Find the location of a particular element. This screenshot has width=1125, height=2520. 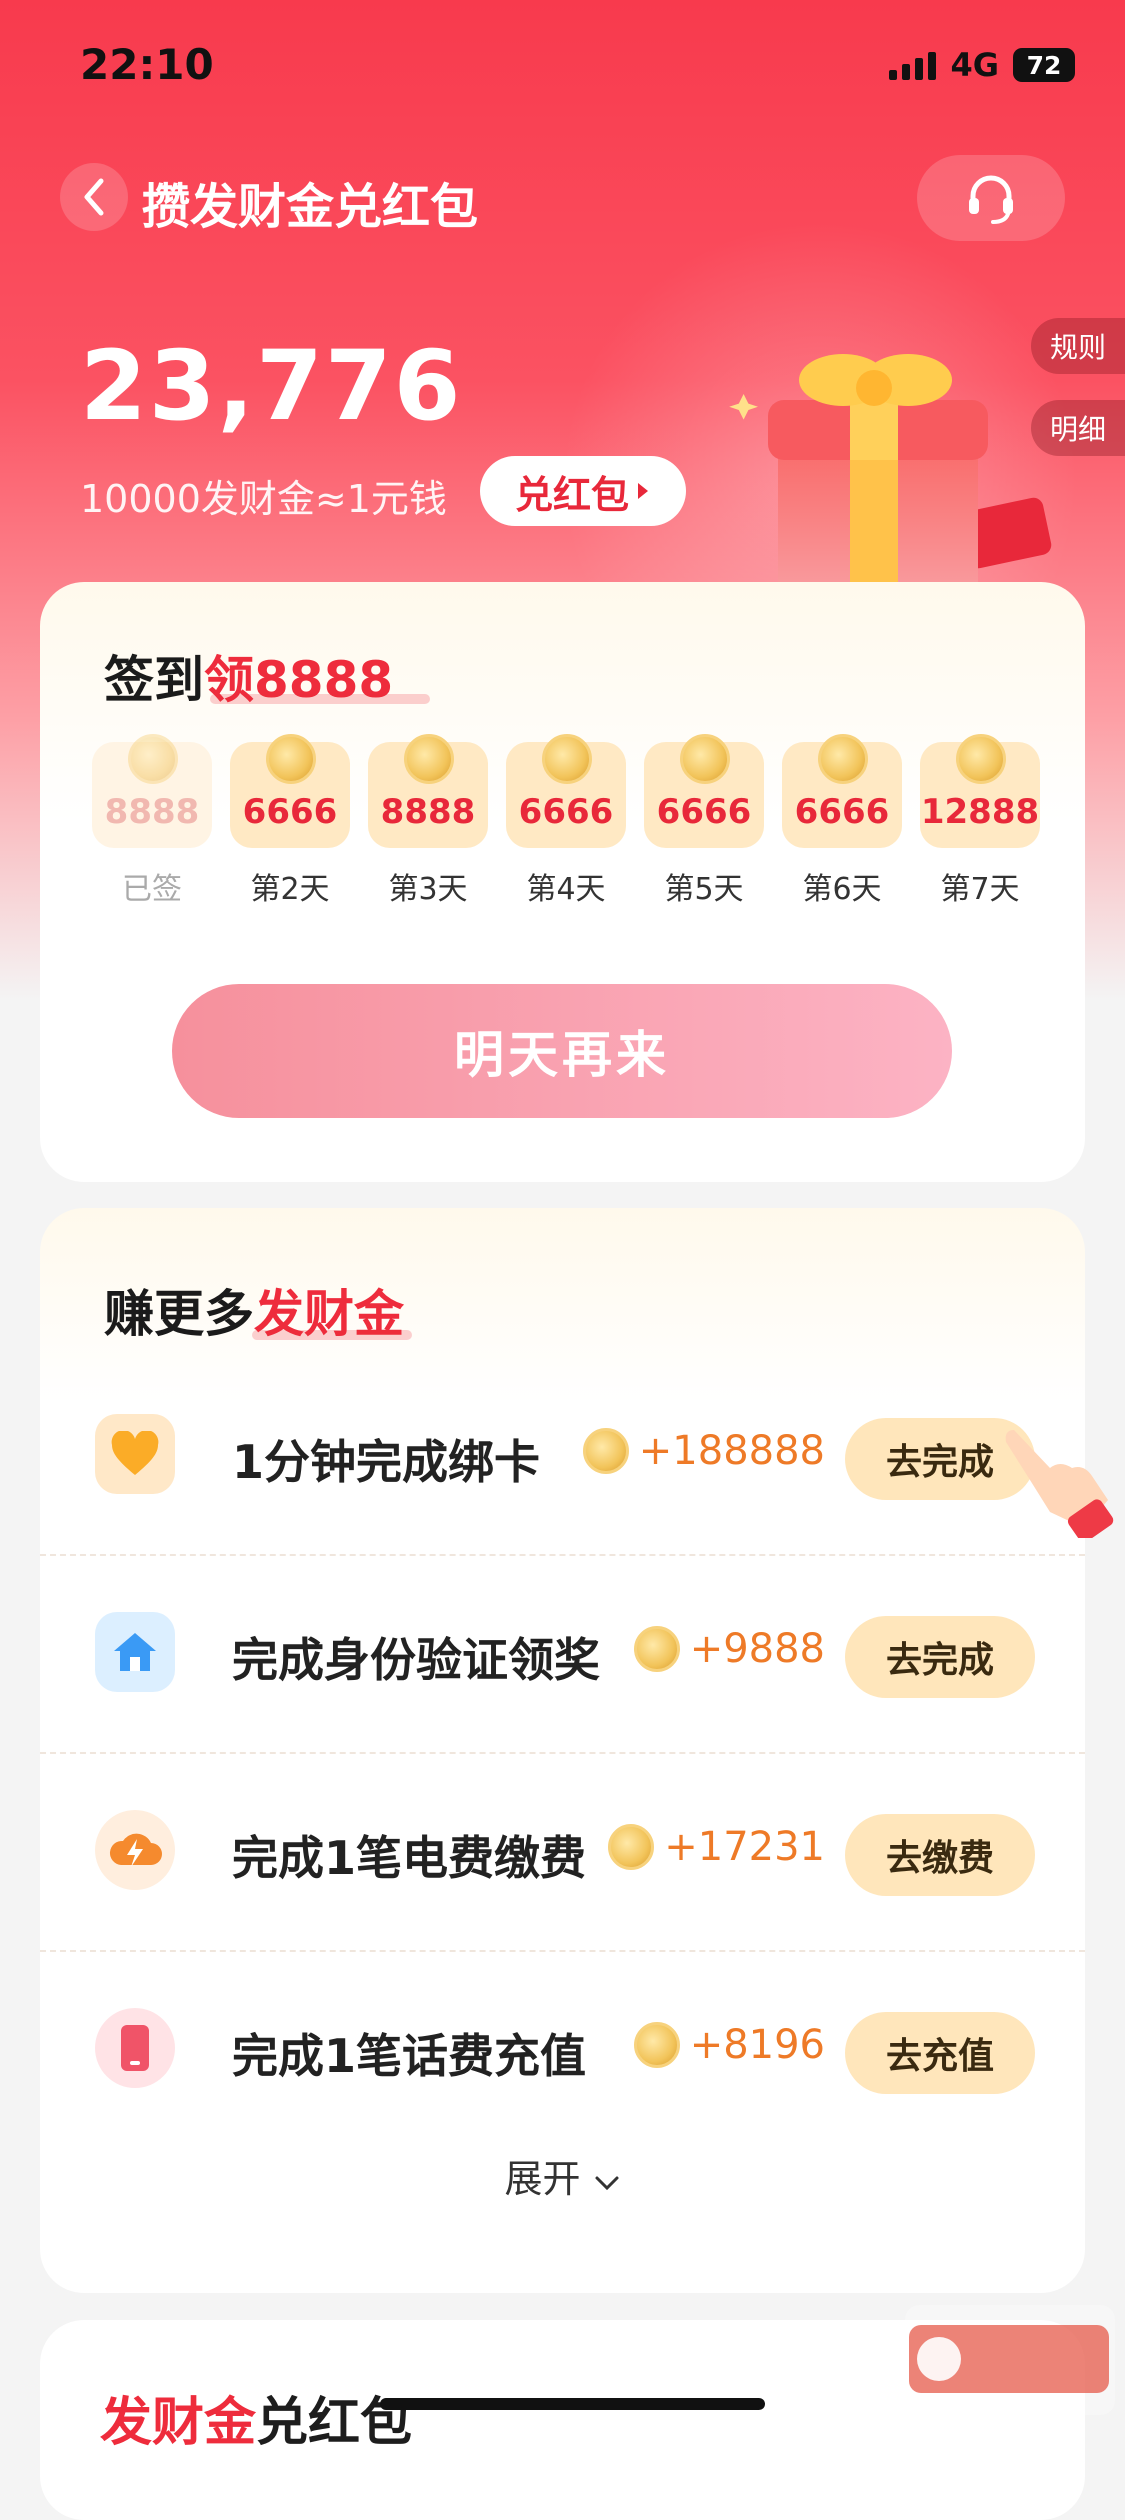

back-button is located at coordinates (94, 197).